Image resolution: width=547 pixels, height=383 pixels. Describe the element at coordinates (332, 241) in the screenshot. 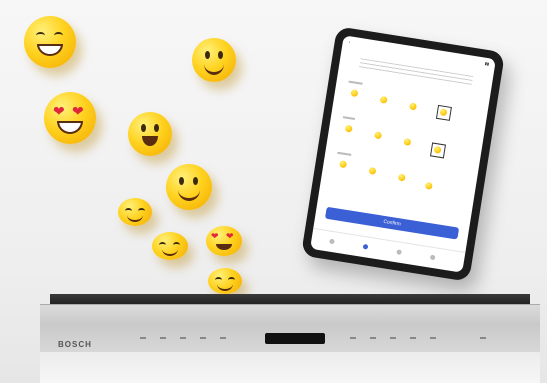

I see `tab-home-icon` at that location.